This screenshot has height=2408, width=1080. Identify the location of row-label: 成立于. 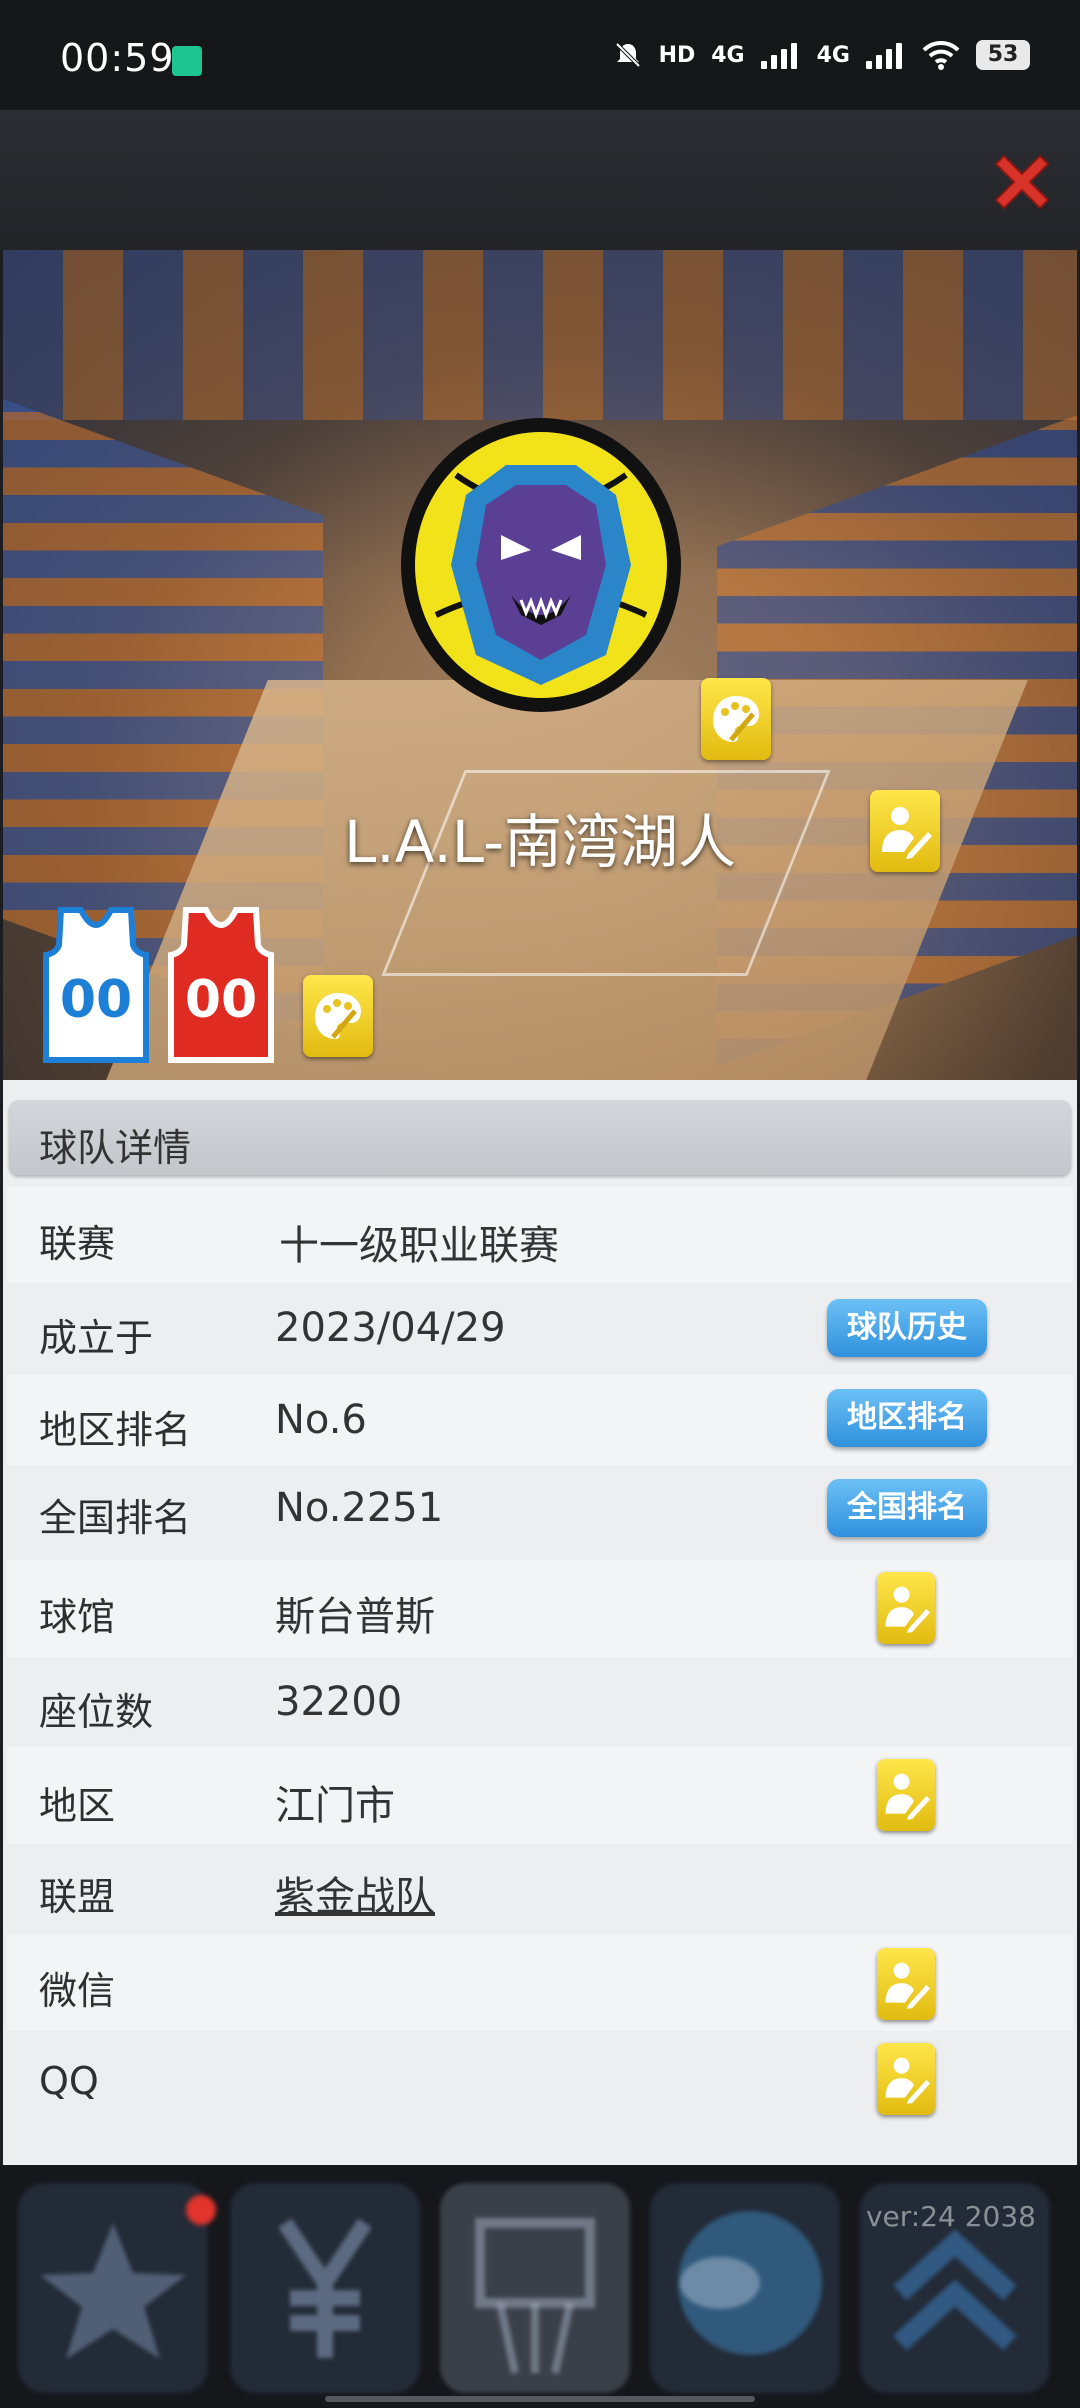
(96, 1338).